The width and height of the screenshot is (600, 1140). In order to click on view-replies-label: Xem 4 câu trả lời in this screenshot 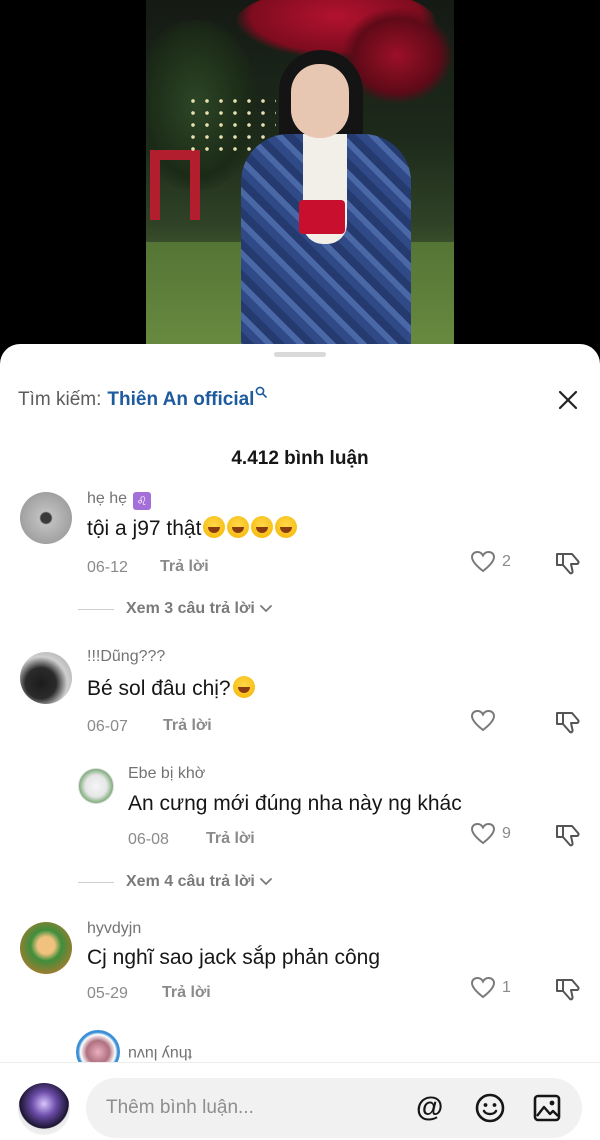, I will do `click(190, 881)`.